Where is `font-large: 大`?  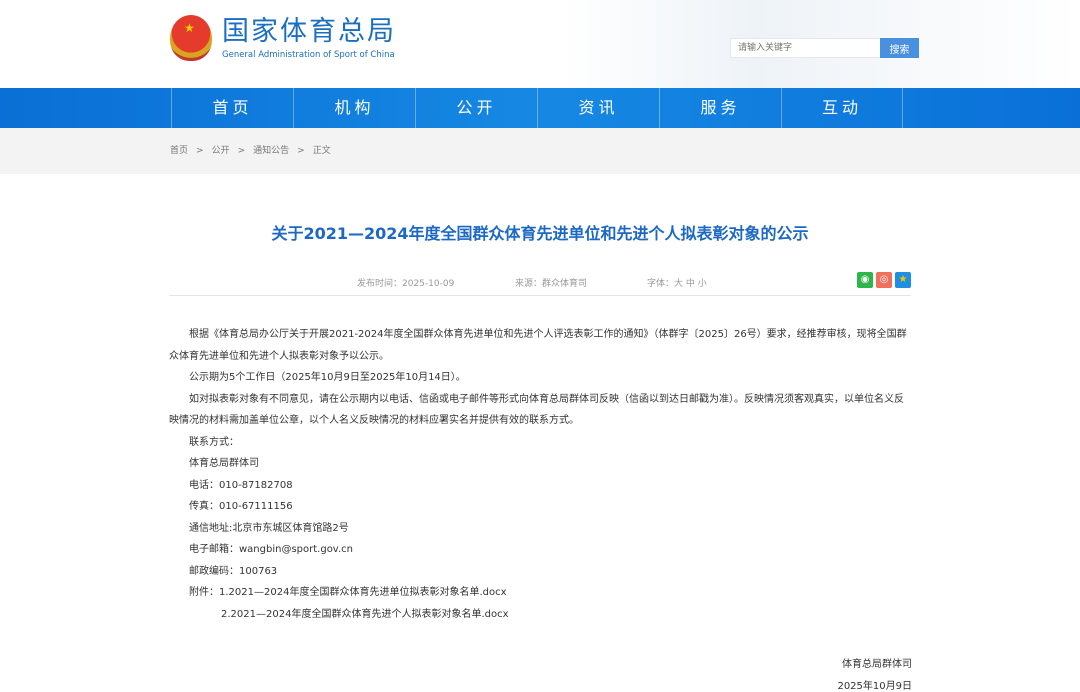 font-large: 大 is located at coordinates (678, 284).